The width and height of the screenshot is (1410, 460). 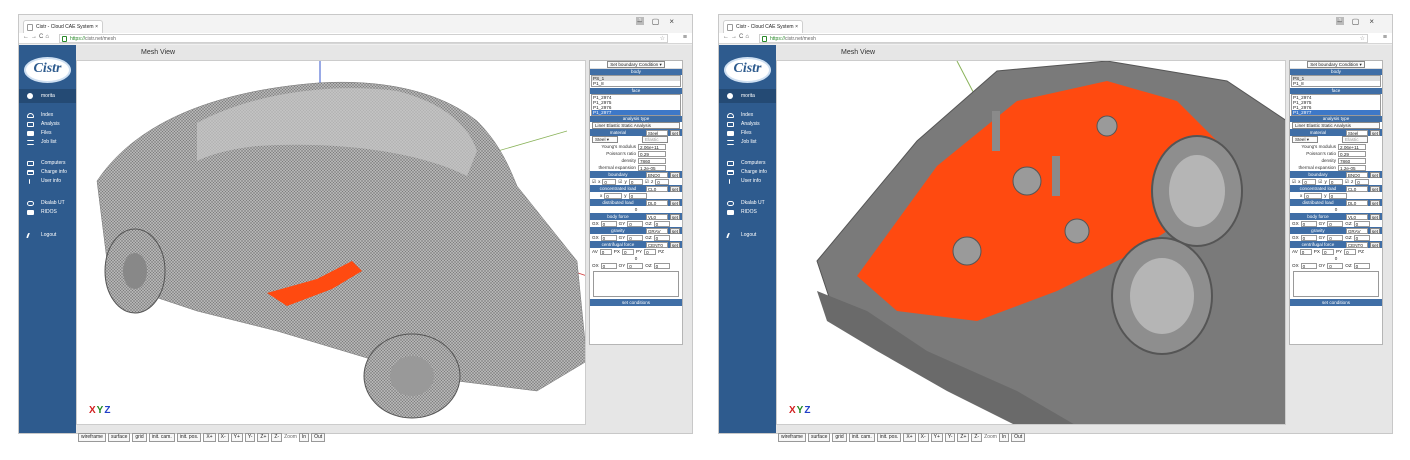 I want to click on body-list: PS_1 P1_8, so click(x=636, y=81).